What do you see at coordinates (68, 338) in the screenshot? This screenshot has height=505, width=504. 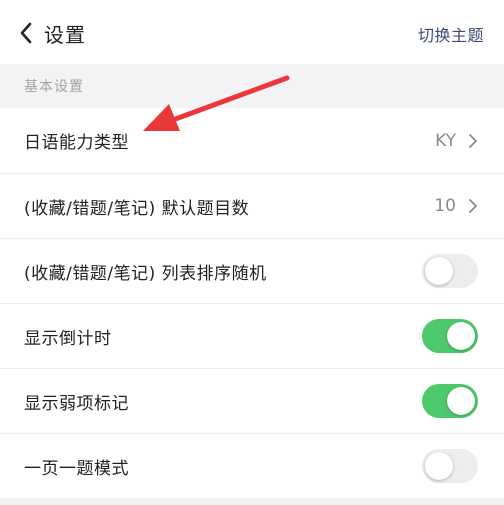 I see `setting-label: 显示倒计时` at bounding box center [68, 338].